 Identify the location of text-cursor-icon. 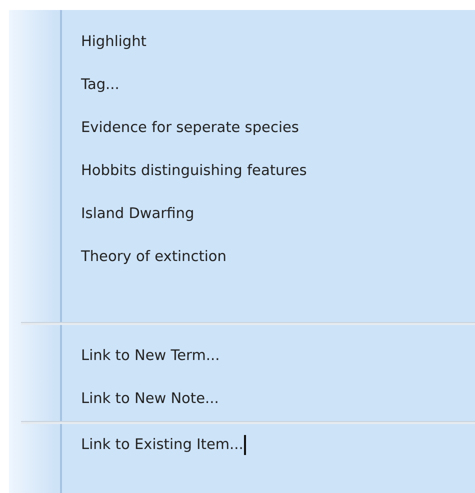
(245, 445).